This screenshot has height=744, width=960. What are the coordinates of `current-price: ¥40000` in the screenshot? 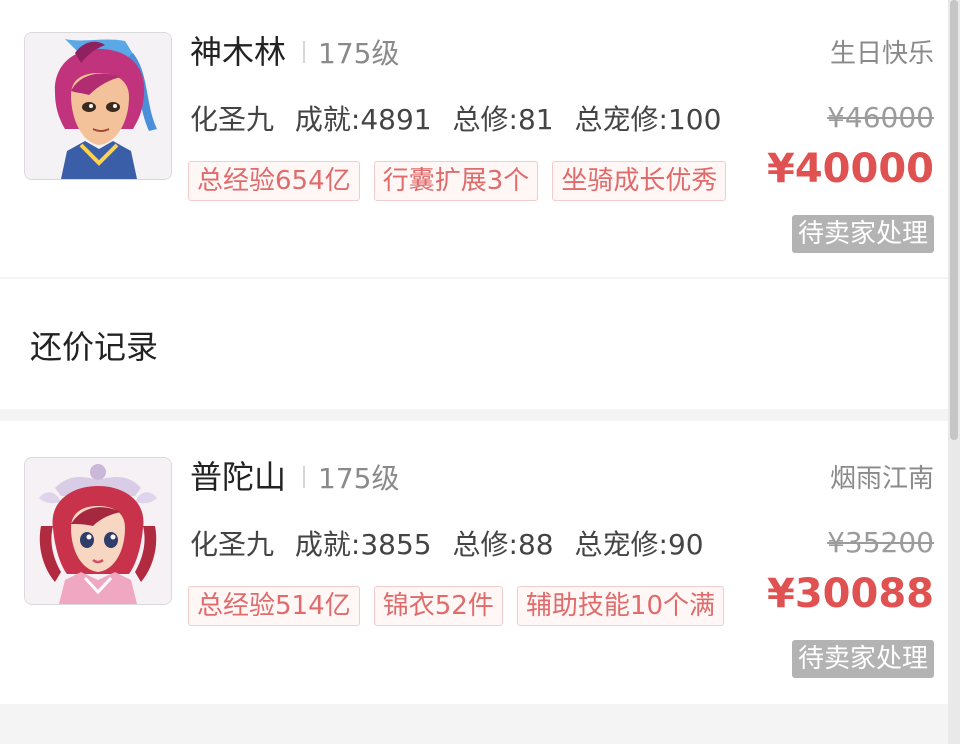 It's located at (850, 169).